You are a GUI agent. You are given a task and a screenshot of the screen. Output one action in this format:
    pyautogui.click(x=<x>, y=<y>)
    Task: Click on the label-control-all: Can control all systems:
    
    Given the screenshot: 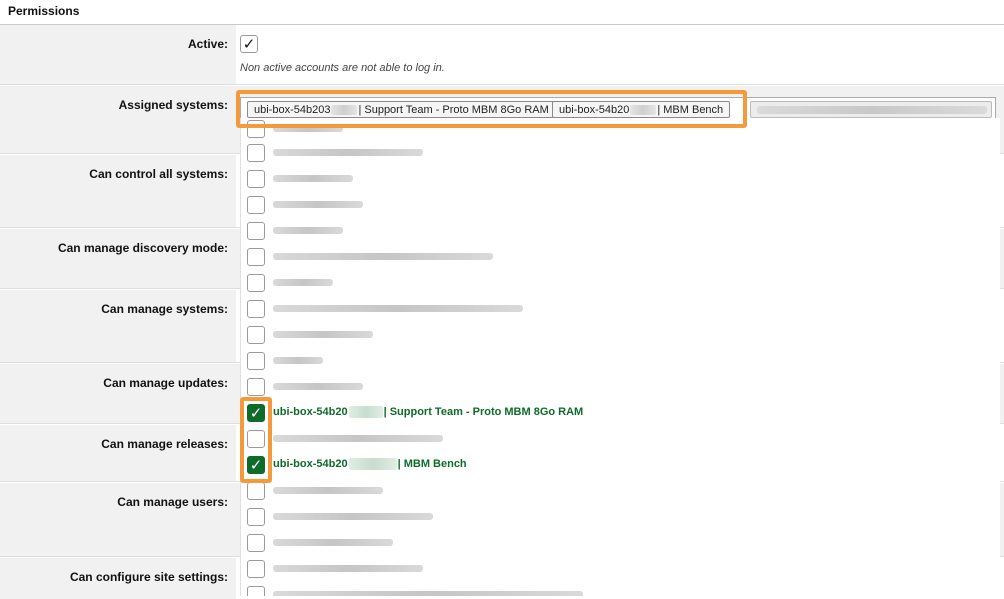 What is the action you would take?
    pyautogui.click(x=158, y=174)
    